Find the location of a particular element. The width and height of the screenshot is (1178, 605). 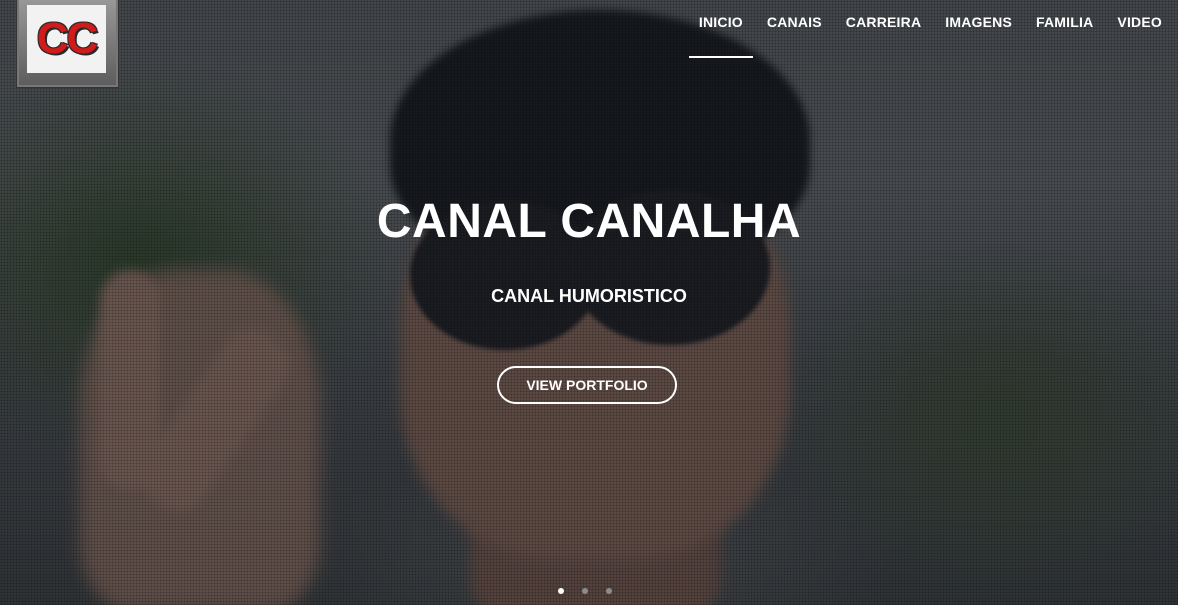

hero-subtitle: CANAL HUMORISTICO is located at coordinates (589, 296).